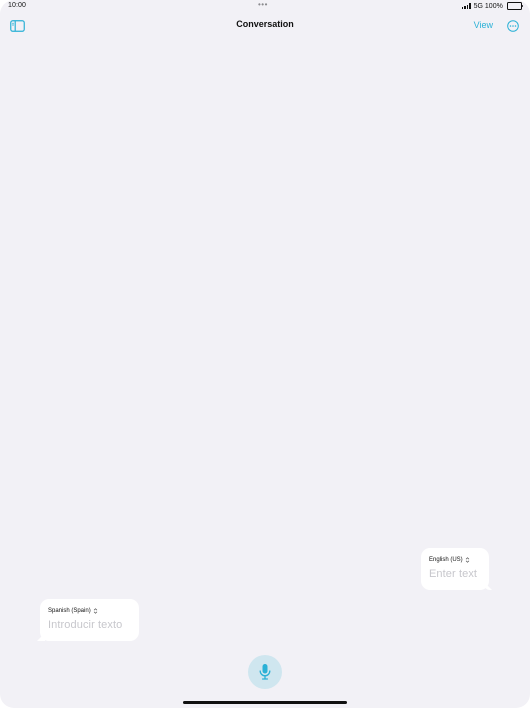 This screenshot has width=530, height=708. Describe the element at coordinates (69, 611) in the screenshot. I see `spanish-language-label: Spanish (Spain)` at that location.